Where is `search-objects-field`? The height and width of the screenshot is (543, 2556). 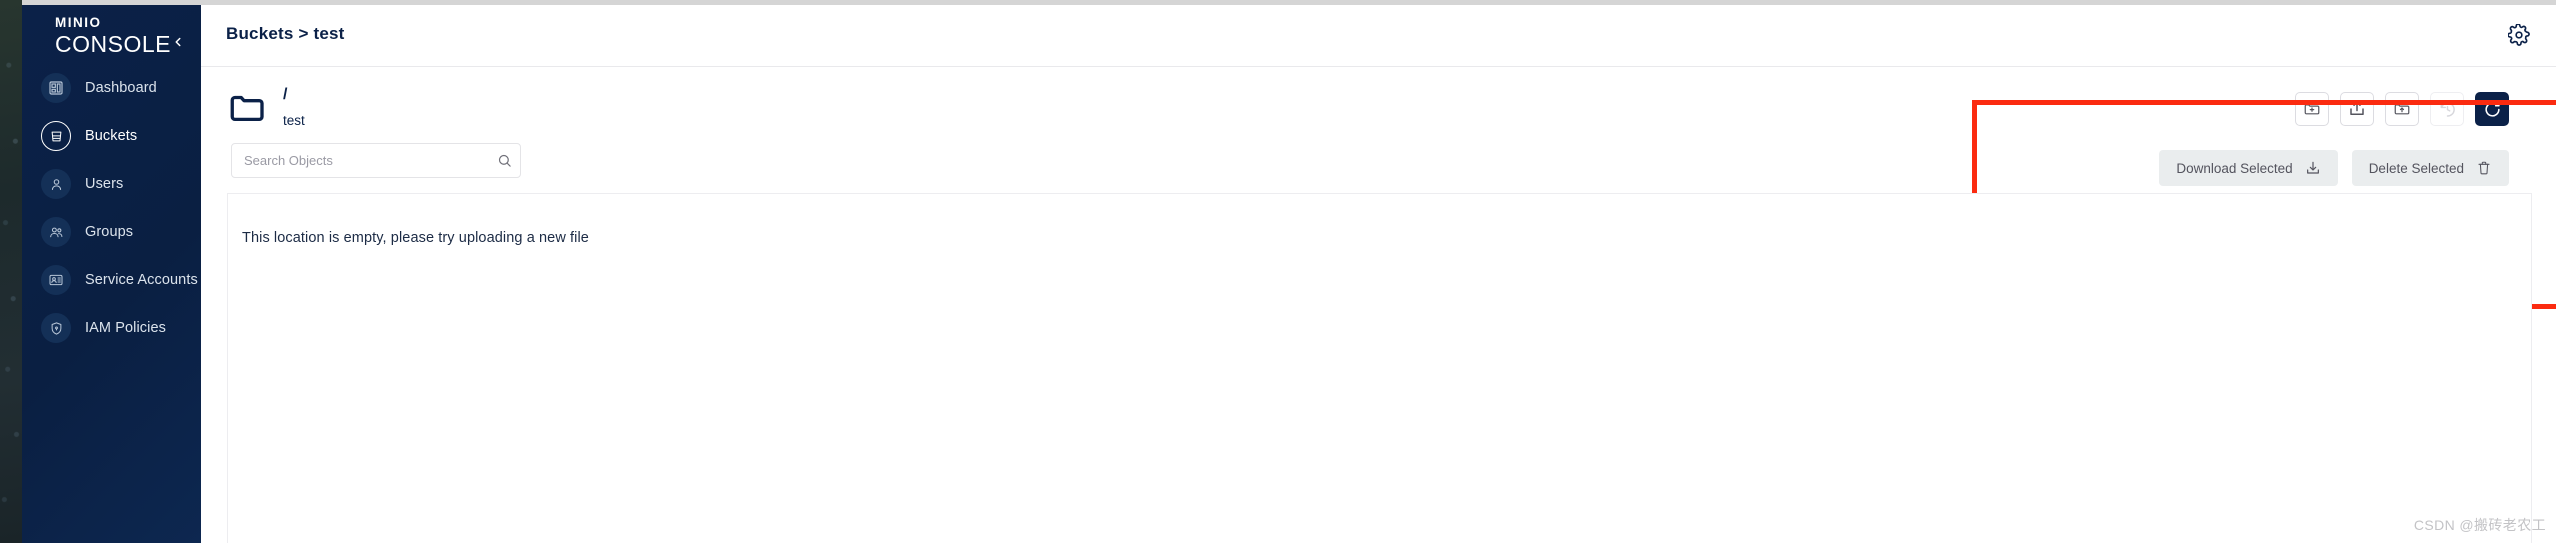
search-objects-field is located at coordinates (376, 160).